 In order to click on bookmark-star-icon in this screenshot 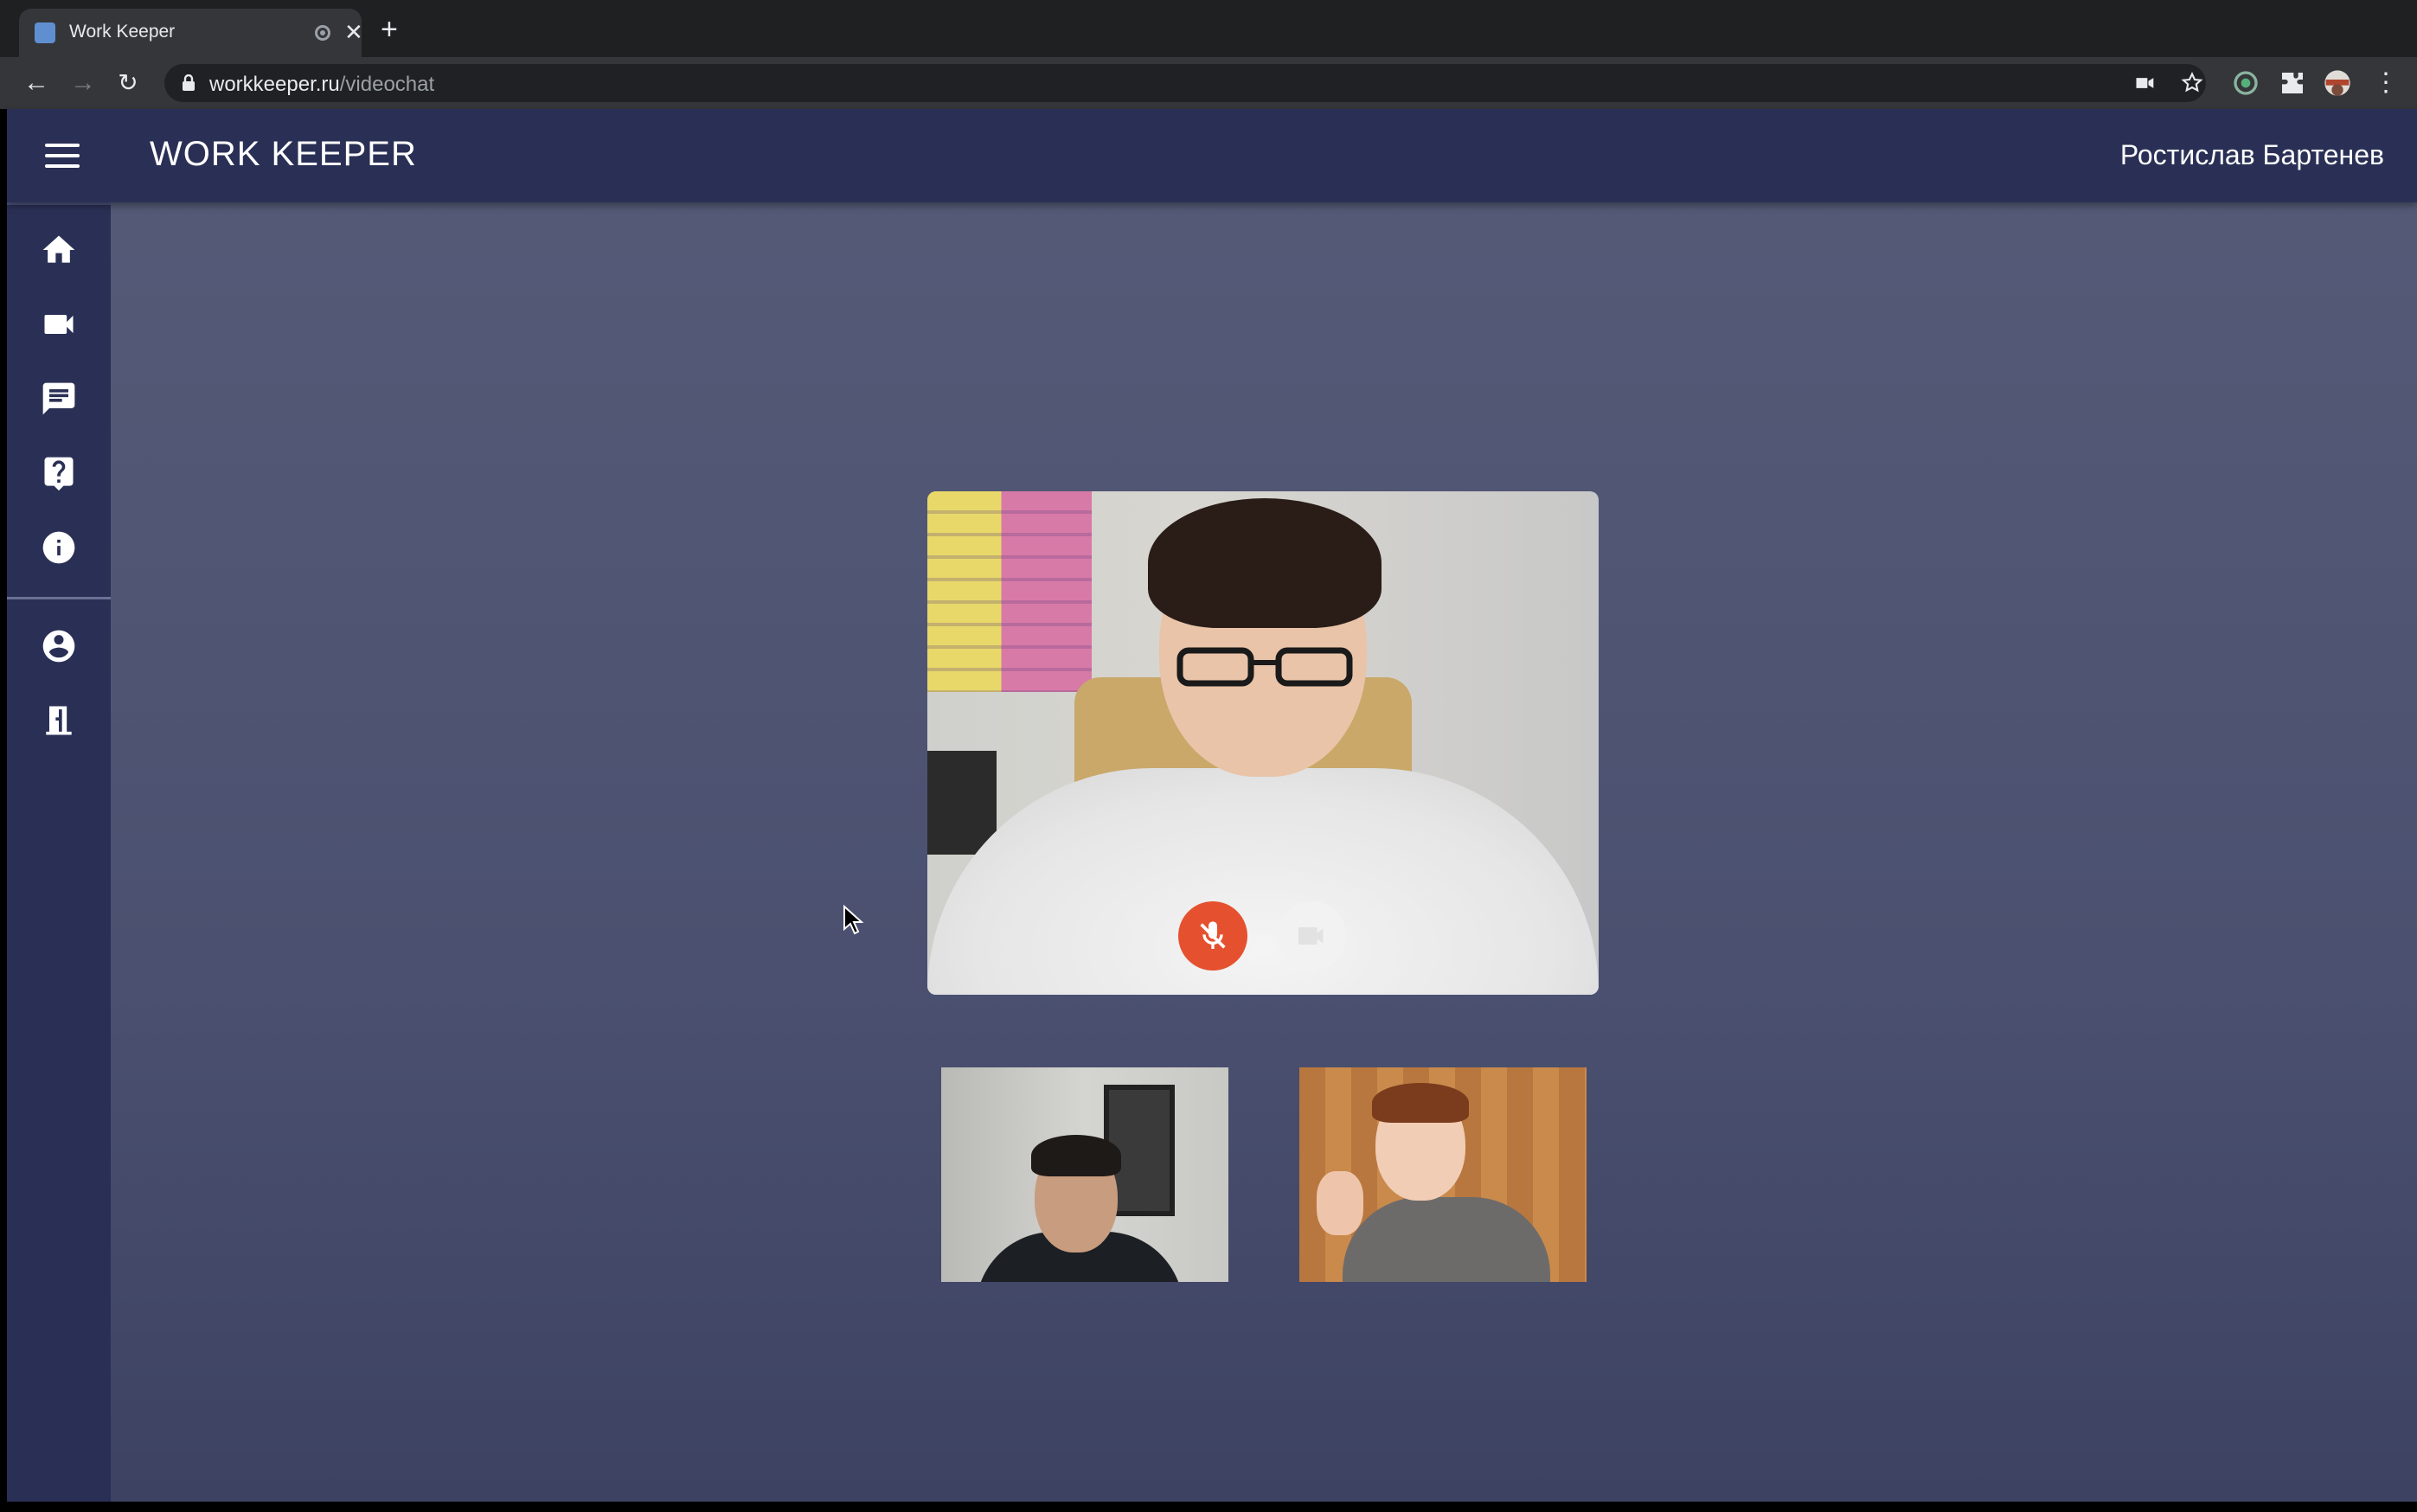, I will do `click(2192, 83)`.